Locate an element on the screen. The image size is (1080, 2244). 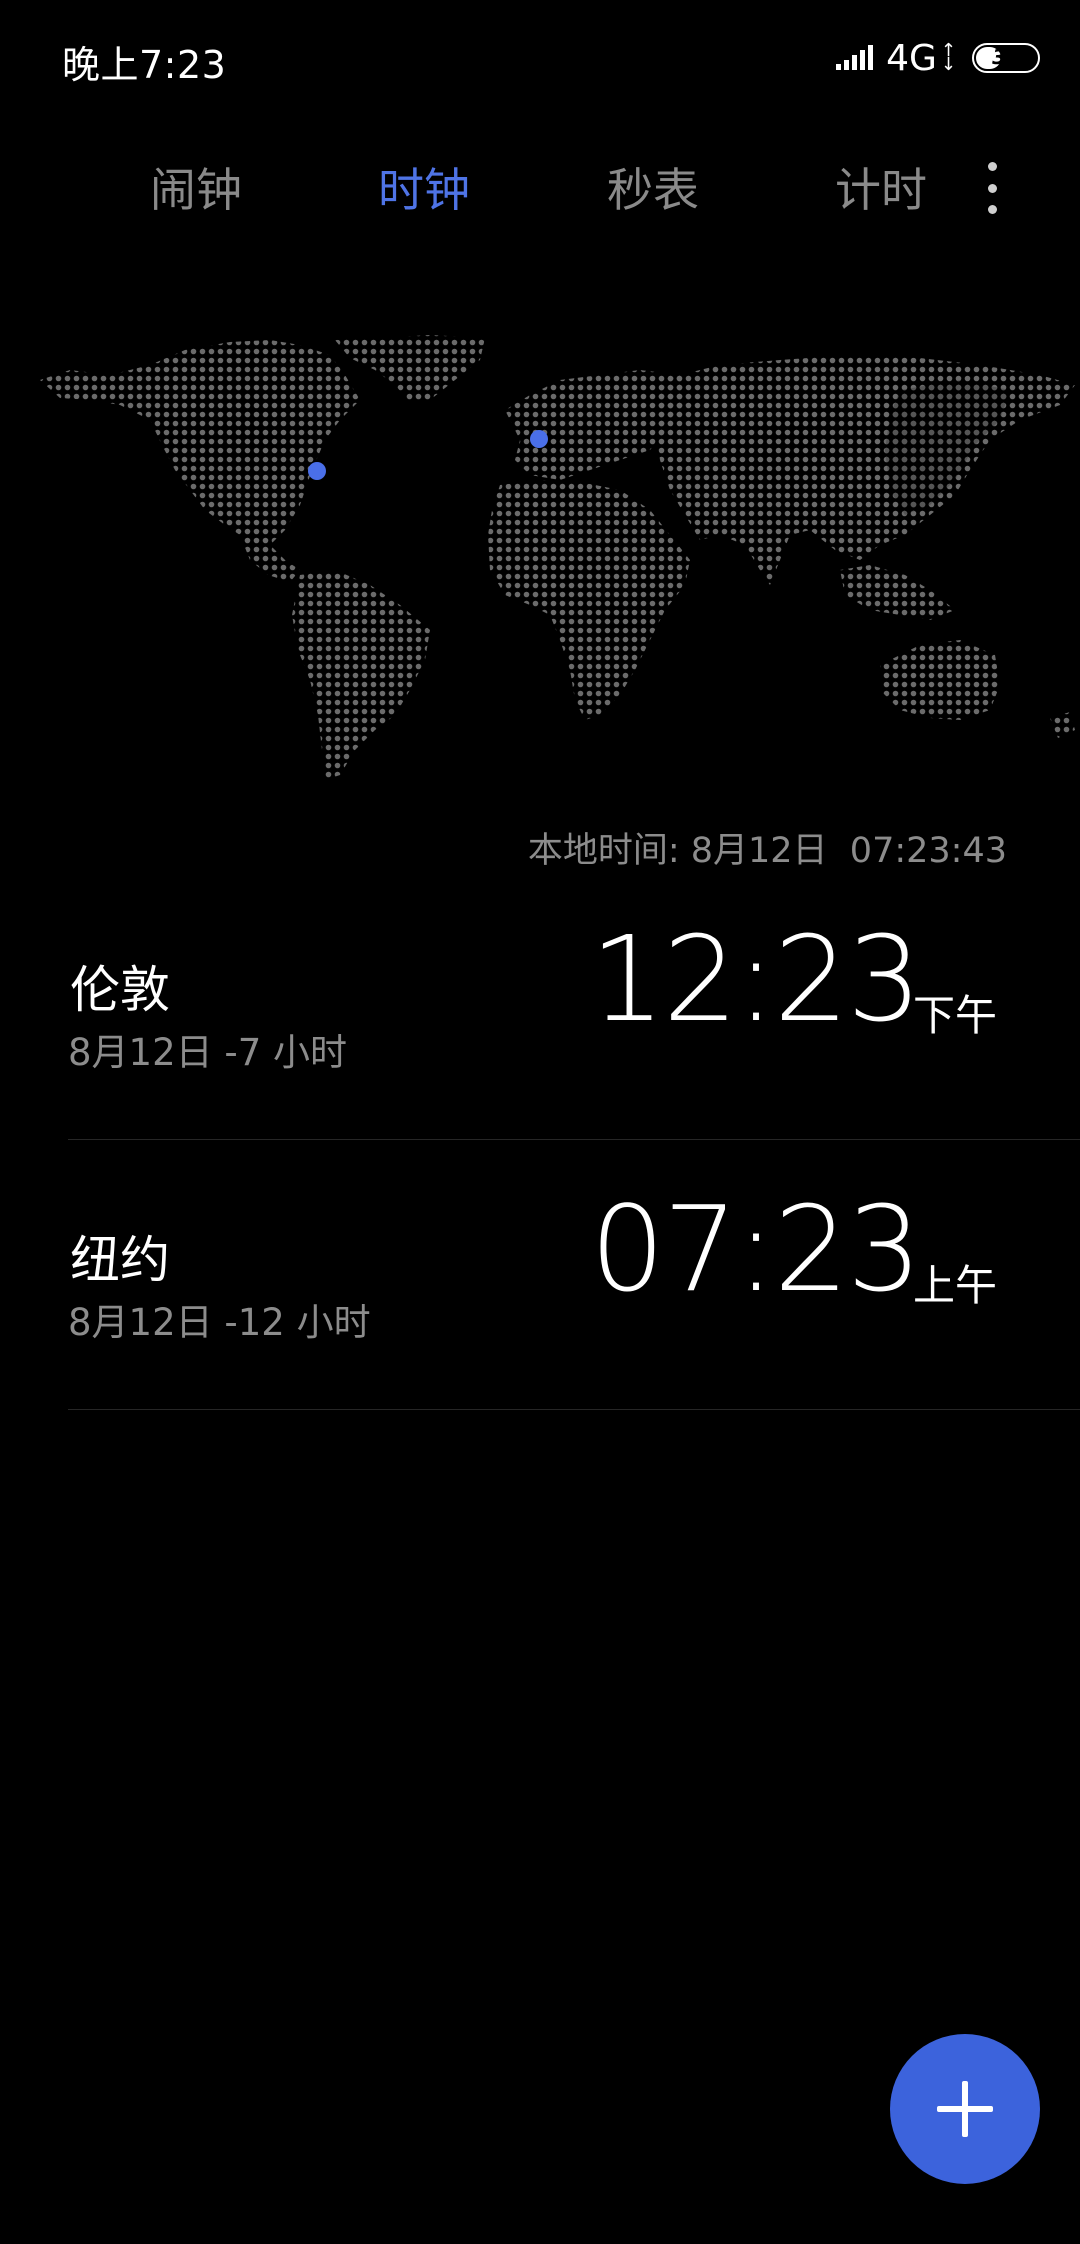
more-vertical-icon is located at coordinates (992, 188).